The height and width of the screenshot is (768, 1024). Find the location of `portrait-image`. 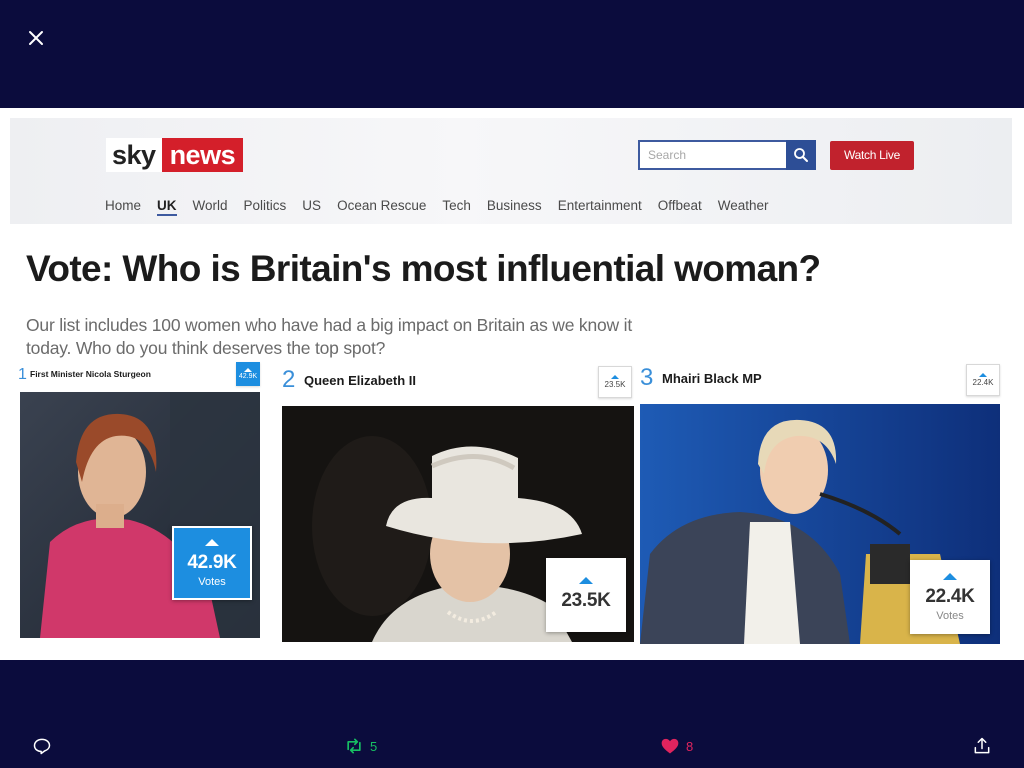

portrait-image is located at coordinates (140, 515).